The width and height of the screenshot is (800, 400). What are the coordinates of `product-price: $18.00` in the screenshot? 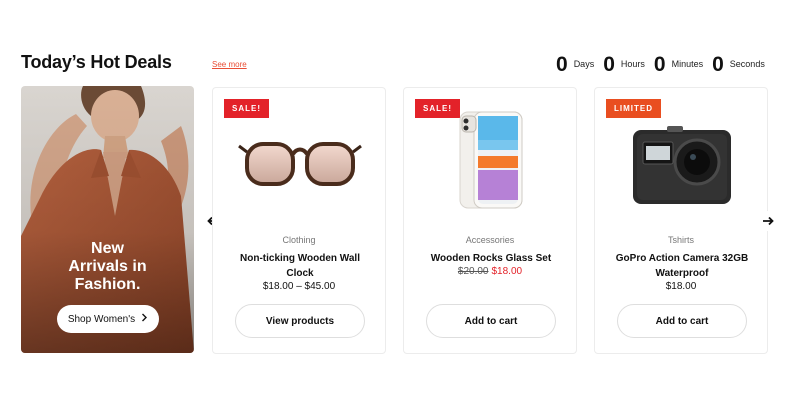 It's located at (681, 286).